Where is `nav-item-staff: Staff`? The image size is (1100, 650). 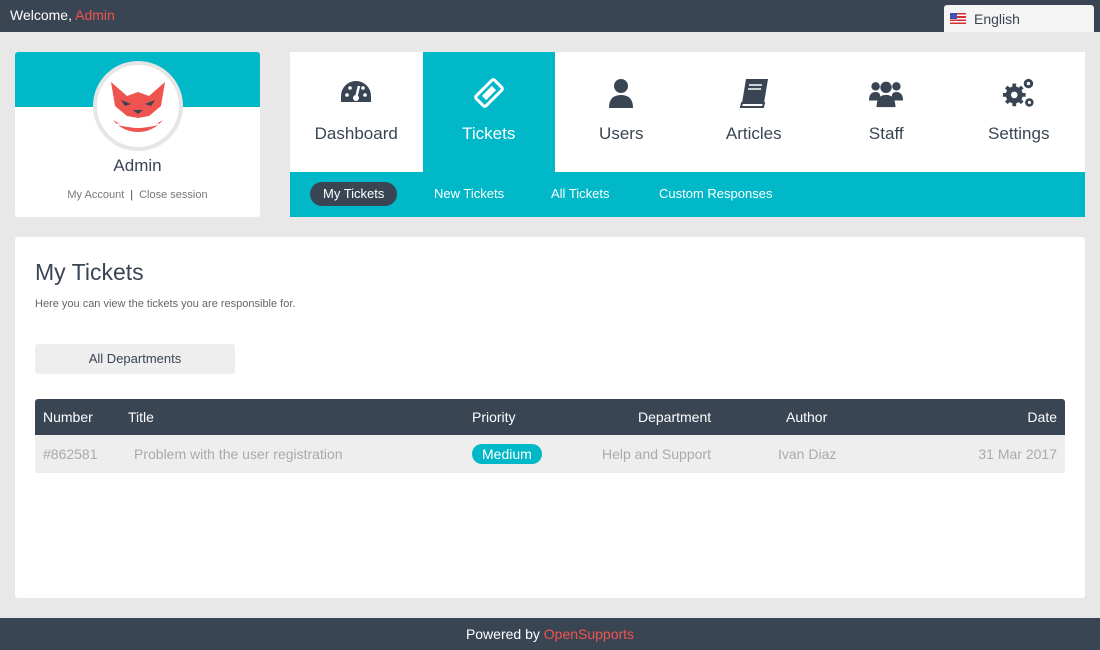 nav-item-staff: Staff is located at coordinates (886, 112).